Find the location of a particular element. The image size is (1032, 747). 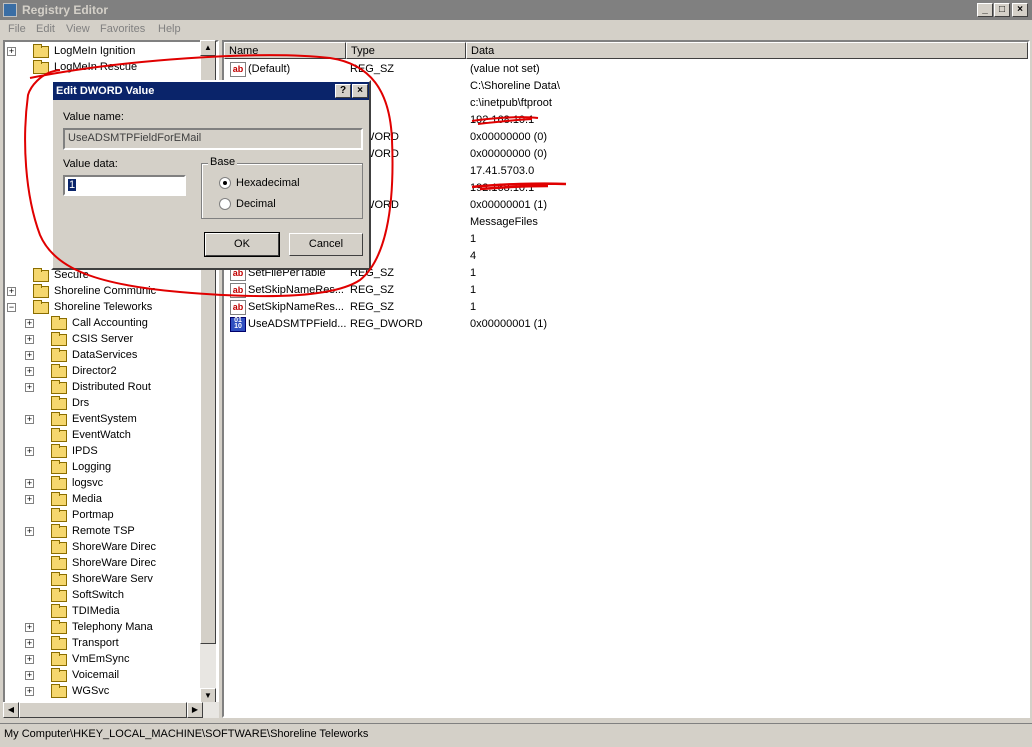

tree-item: + CSIS Server is located at coordinates (103, 340).